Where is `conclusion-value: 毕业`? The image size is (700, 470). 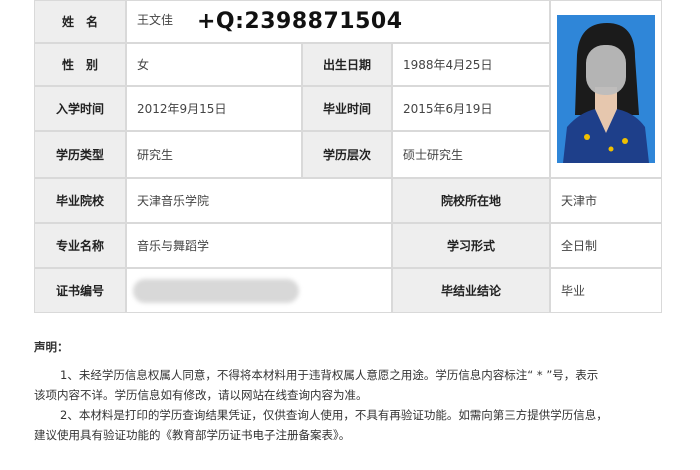
conclusion-value: 毕业 is located at coordinates (606, 290).